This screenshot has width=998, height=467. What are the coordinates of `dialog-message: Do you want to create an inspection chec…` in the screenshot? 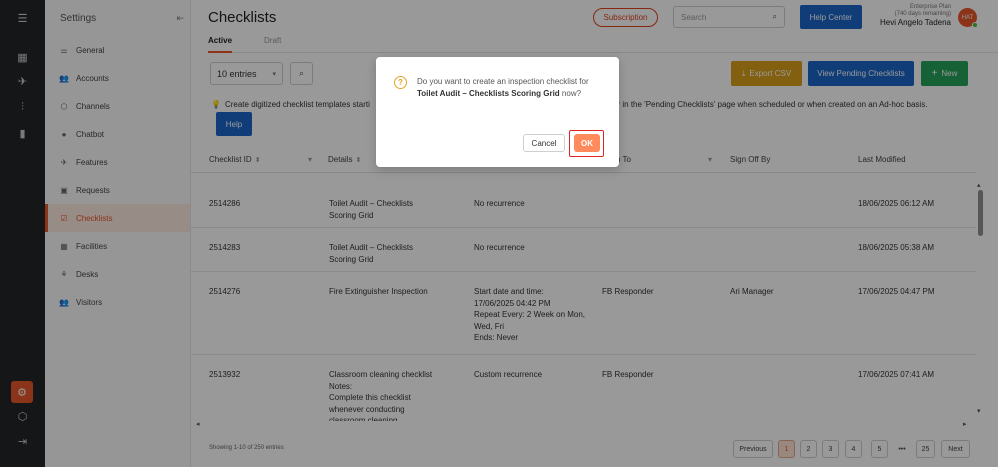 It's located at (503, 88).